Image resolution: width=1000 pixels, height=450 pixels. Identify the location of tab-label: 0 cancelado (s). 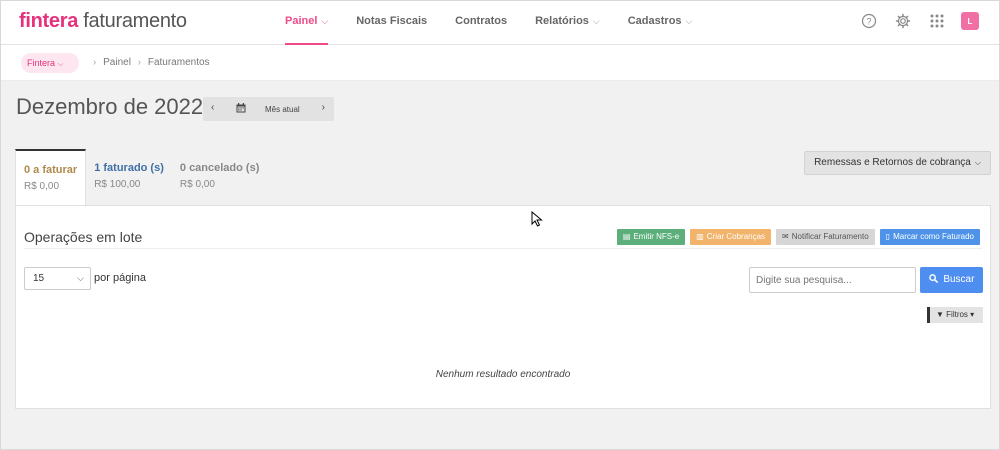
(219, 168).